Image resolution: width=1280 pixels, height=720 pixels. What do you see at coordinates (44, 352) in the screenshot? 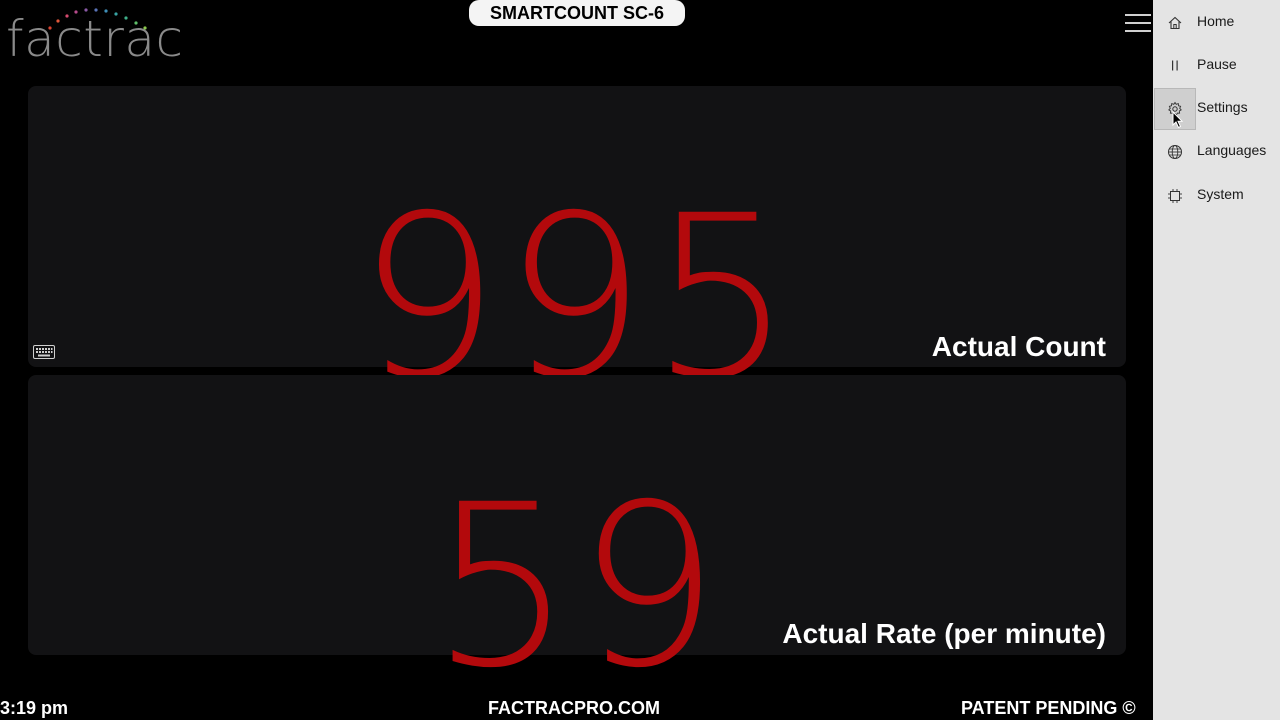
I see `keyboard-icon` at bounding box center [44, 352].